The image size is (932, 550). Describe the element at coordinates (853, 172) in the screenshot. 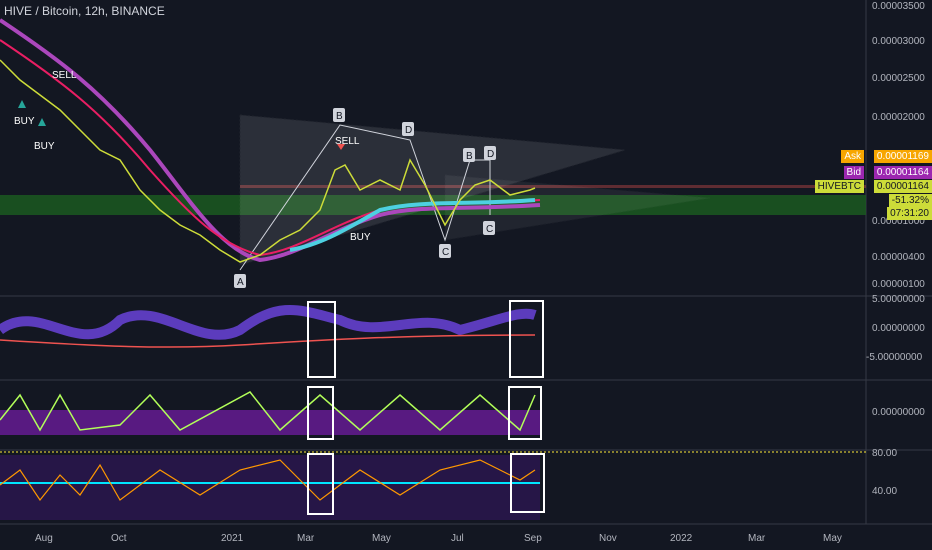

I see `bid-label: Bid` at that location.